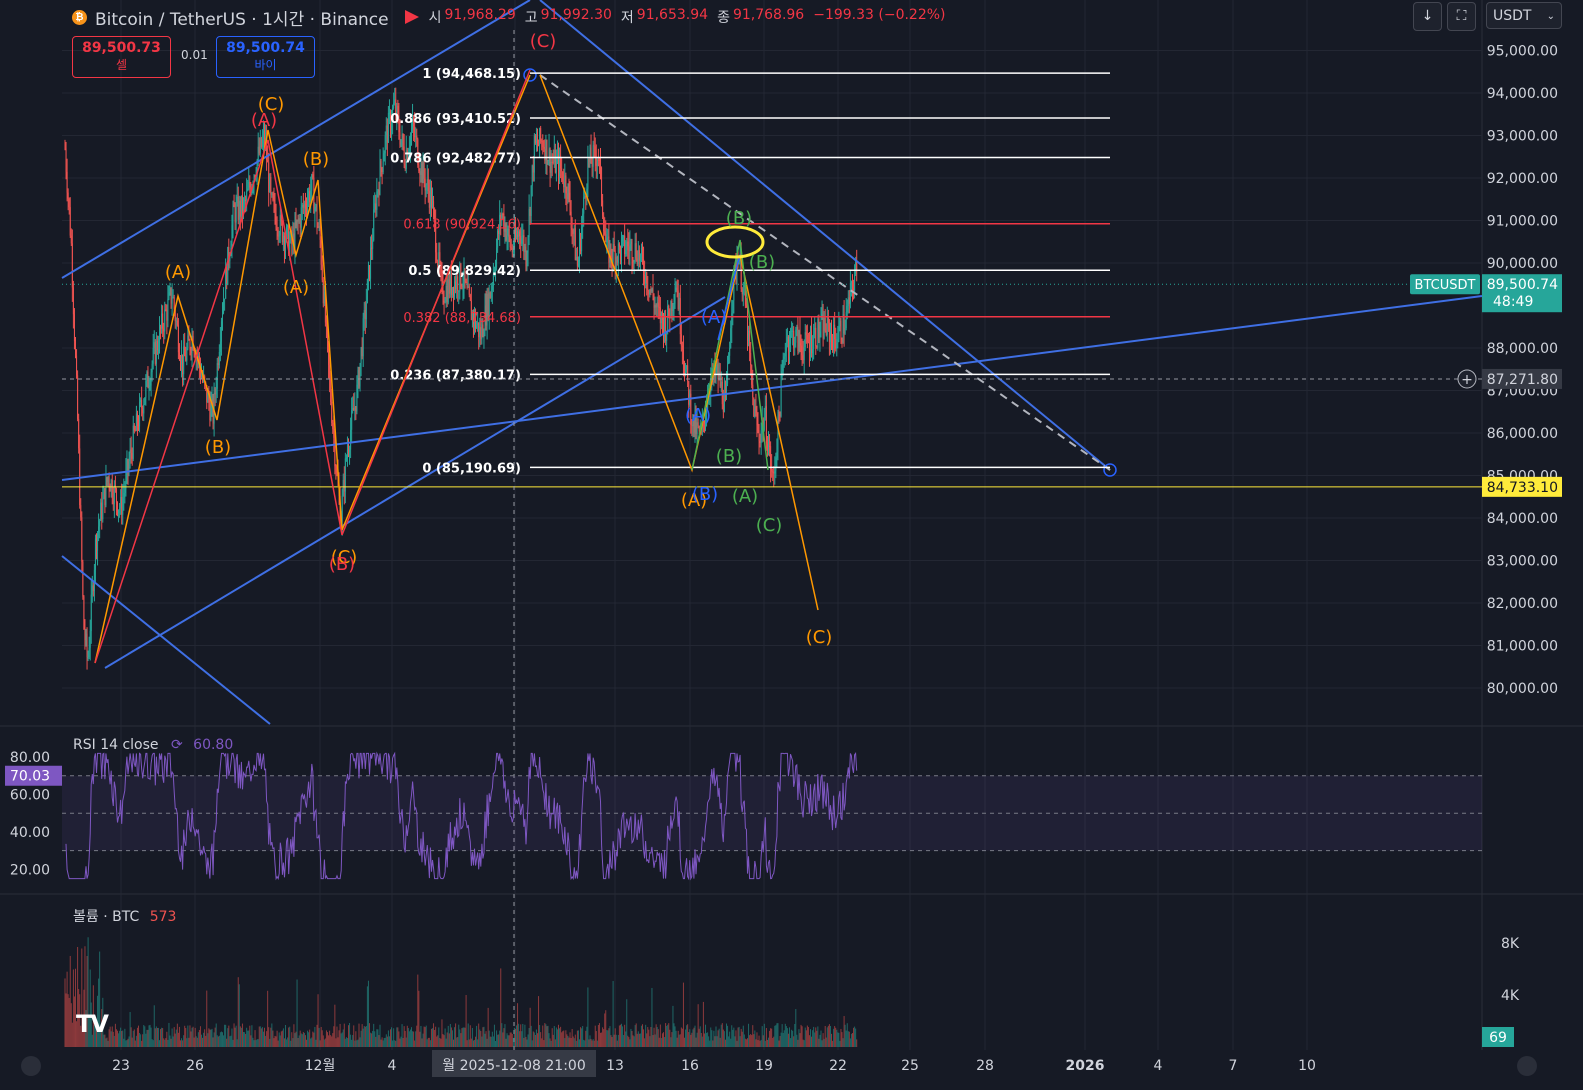  What do you see at coordinates (1524, 15) in the screenshot?
I see `currency-select: USDT ⌄` at bounding box center [1524, 15].